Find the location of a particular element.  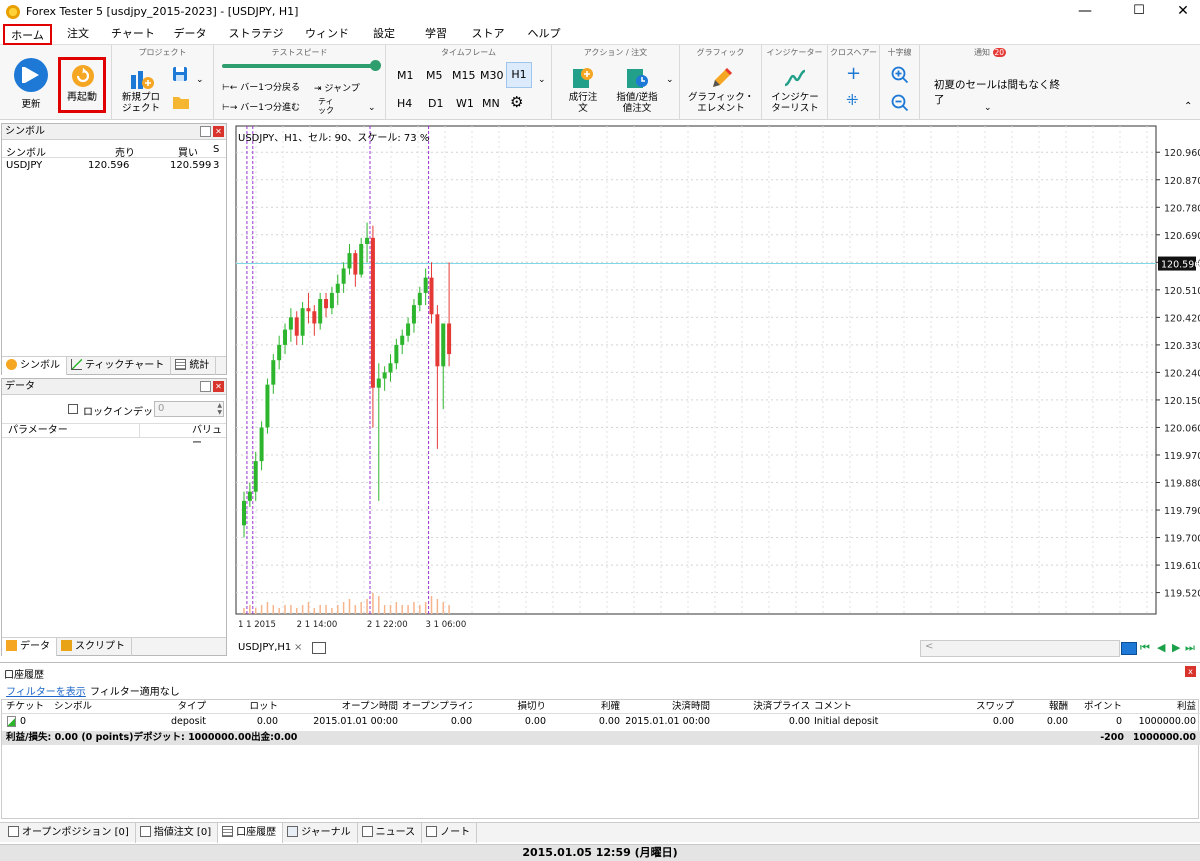

project-dropdown-icon: ⌄ is located at coordinates (200, 80).